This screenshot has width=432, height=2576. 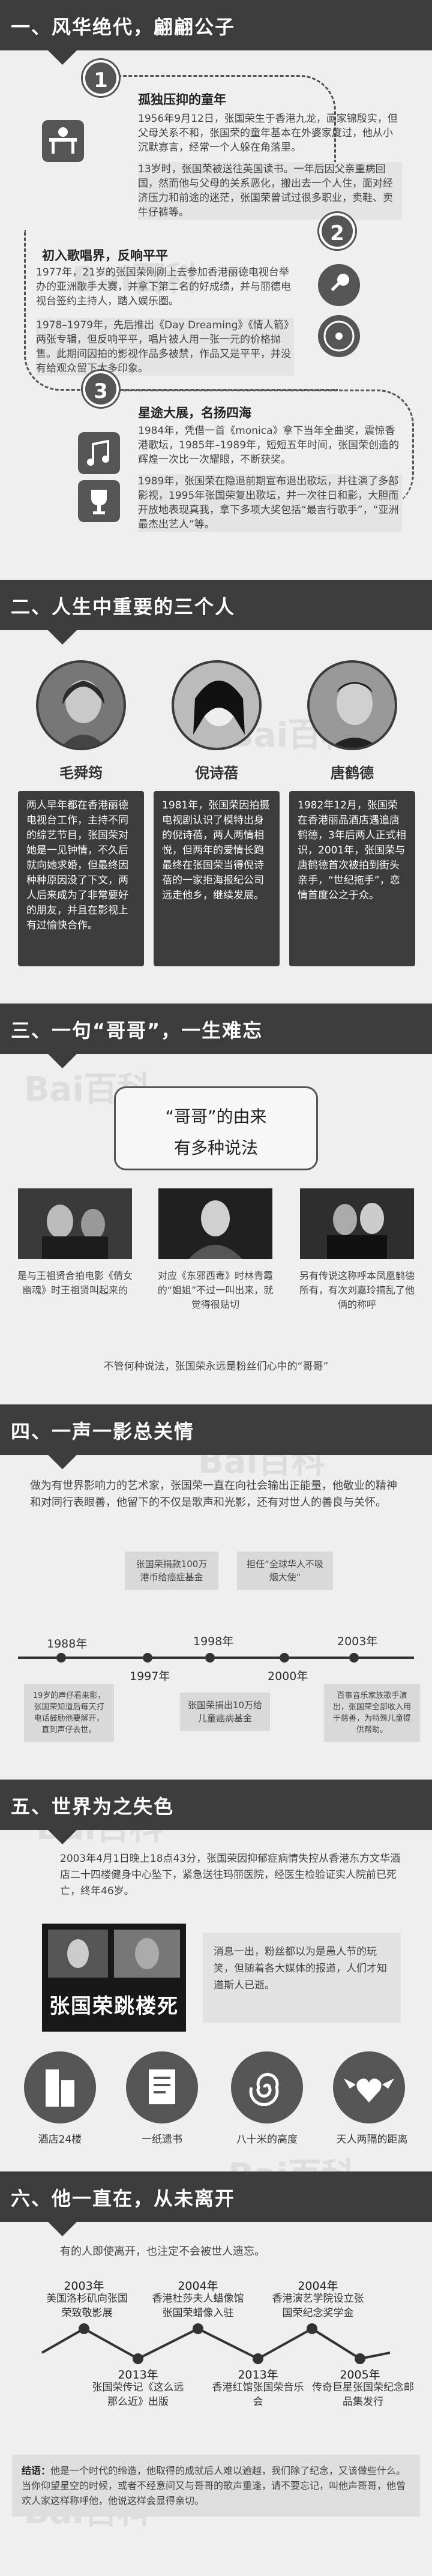 What do you see at coordinates (360, 2375) in the screenshot?
I see `tl-year-6: 2005年` at bounding box center [360, 2375].